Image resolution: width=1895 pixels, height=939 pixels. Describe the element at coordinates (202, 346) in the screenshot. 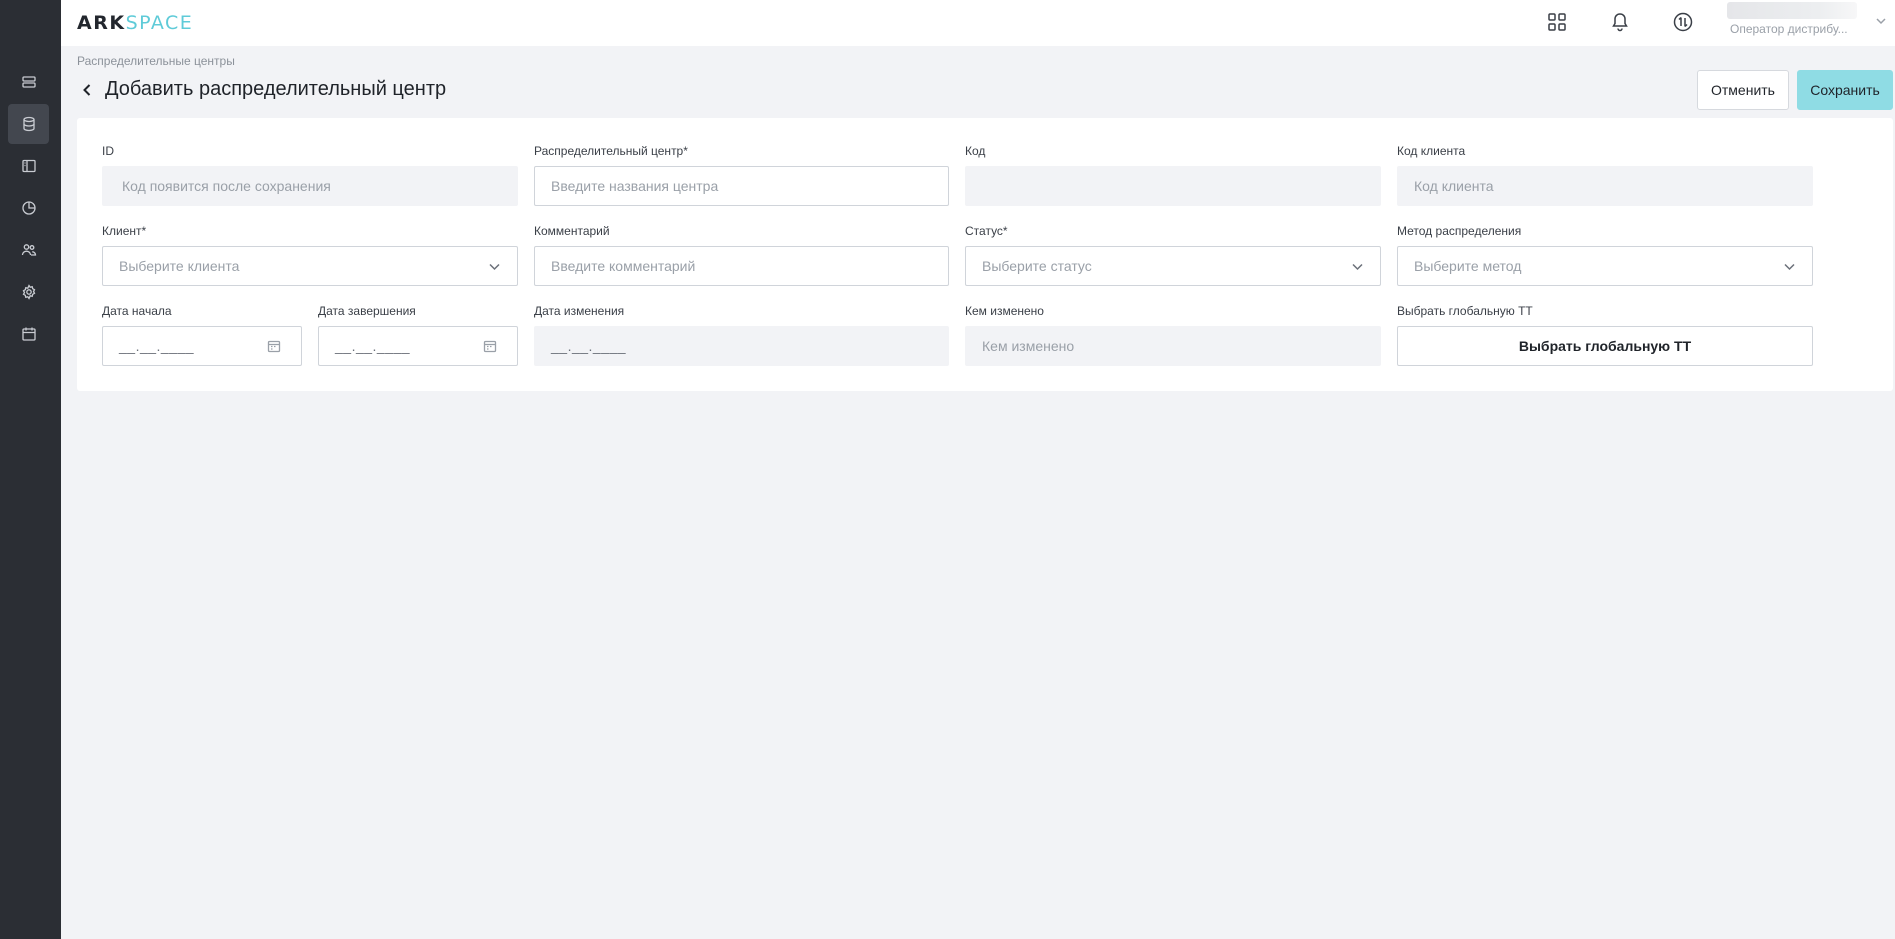

I see `start-date-input: __.__.____` at that location.